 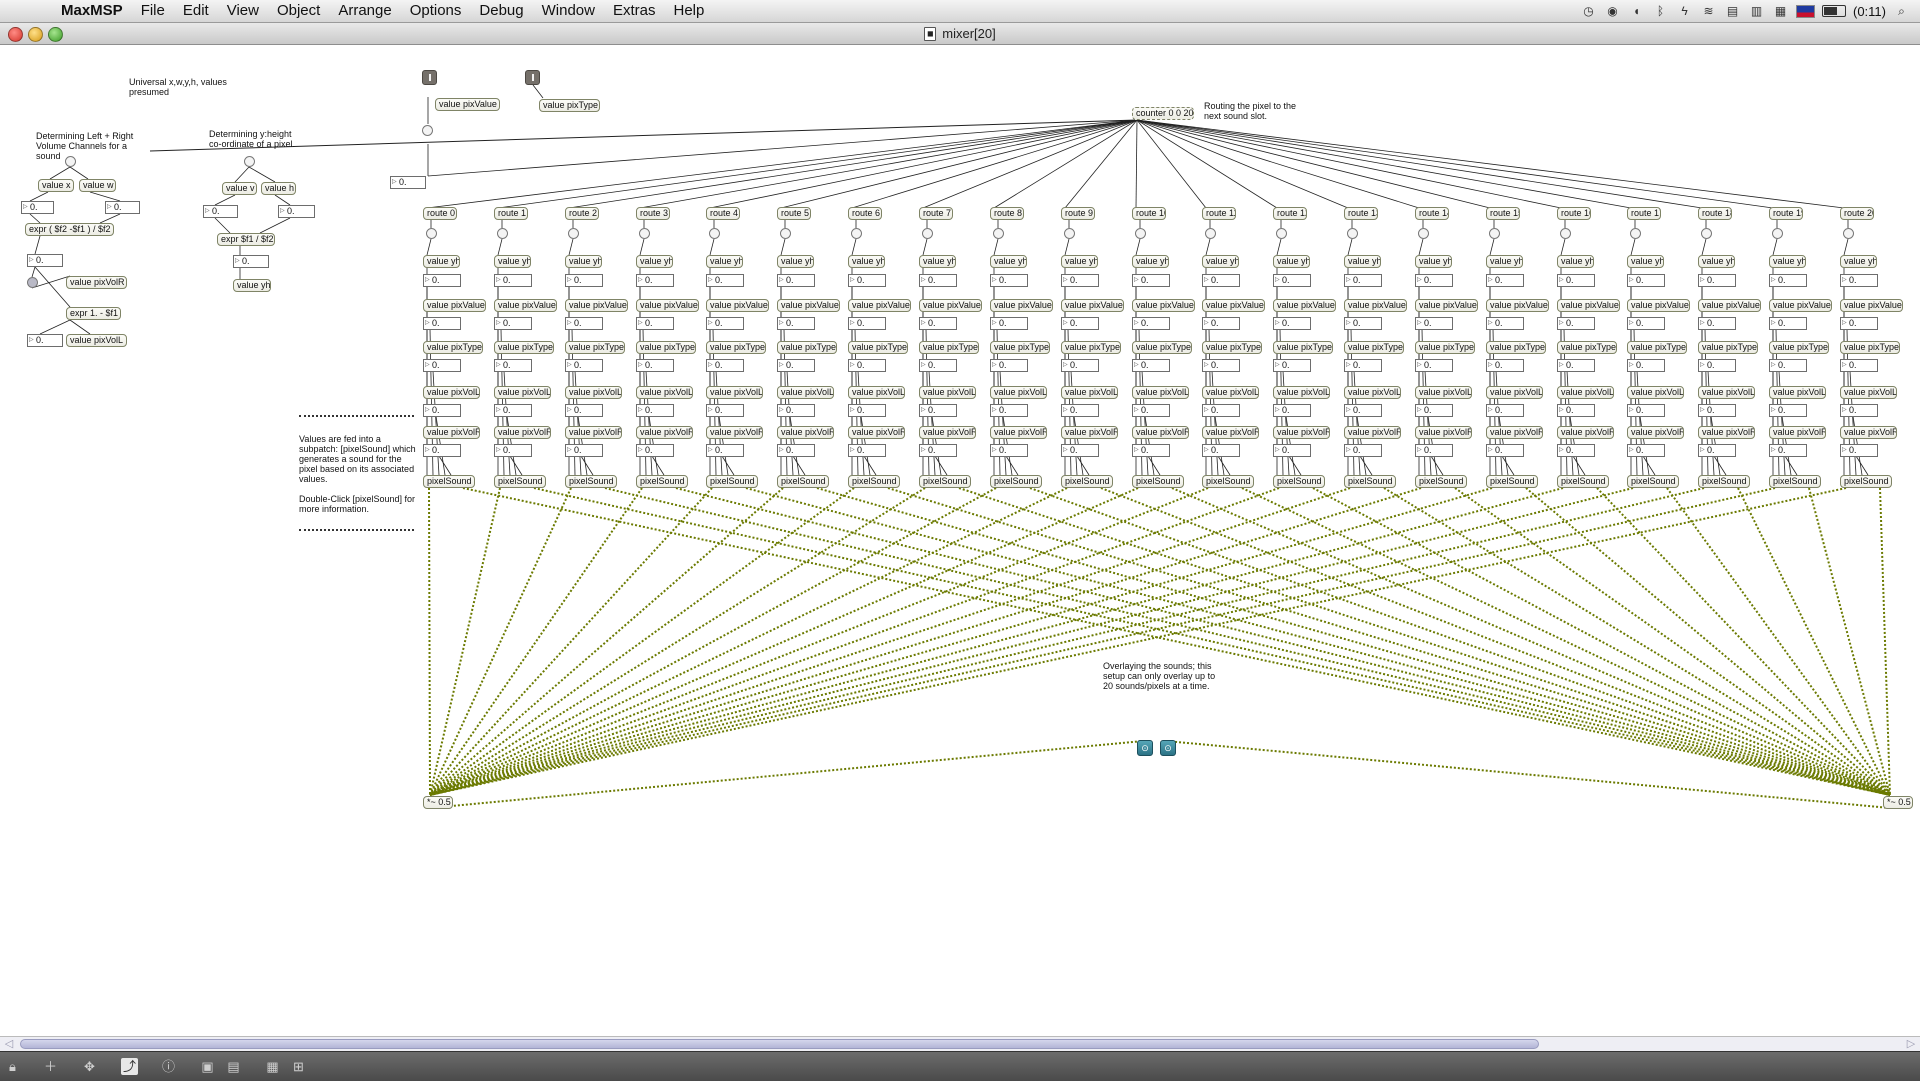 I want to click on value-pixtype-15: value pixType, so click(x=1516, y=347).